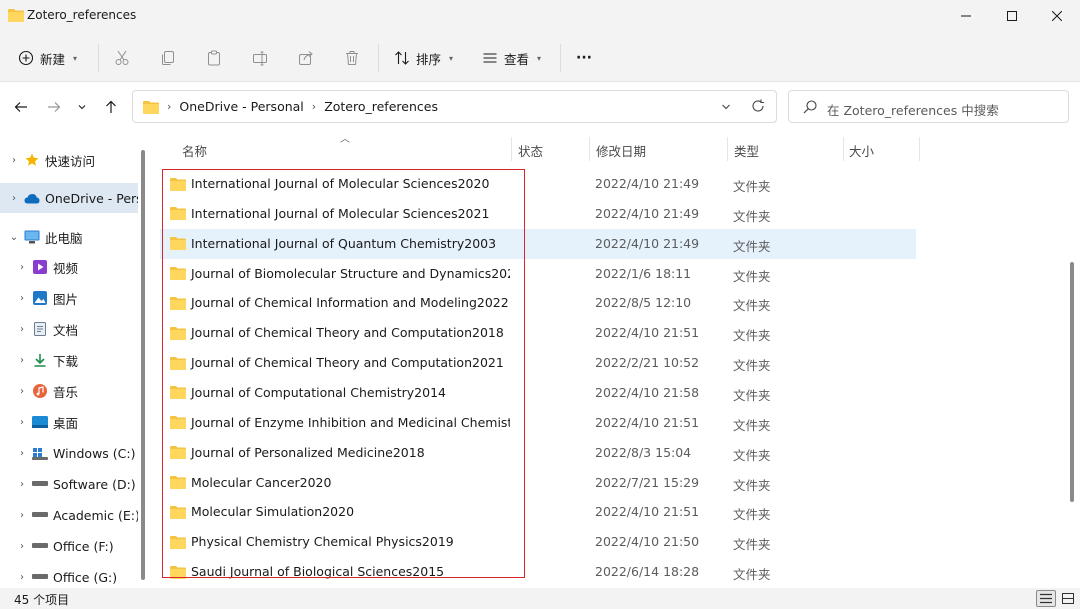 The height and width of the screenshot is (609, 1080). I want to click on recent-locations-button, so click(82, 107).